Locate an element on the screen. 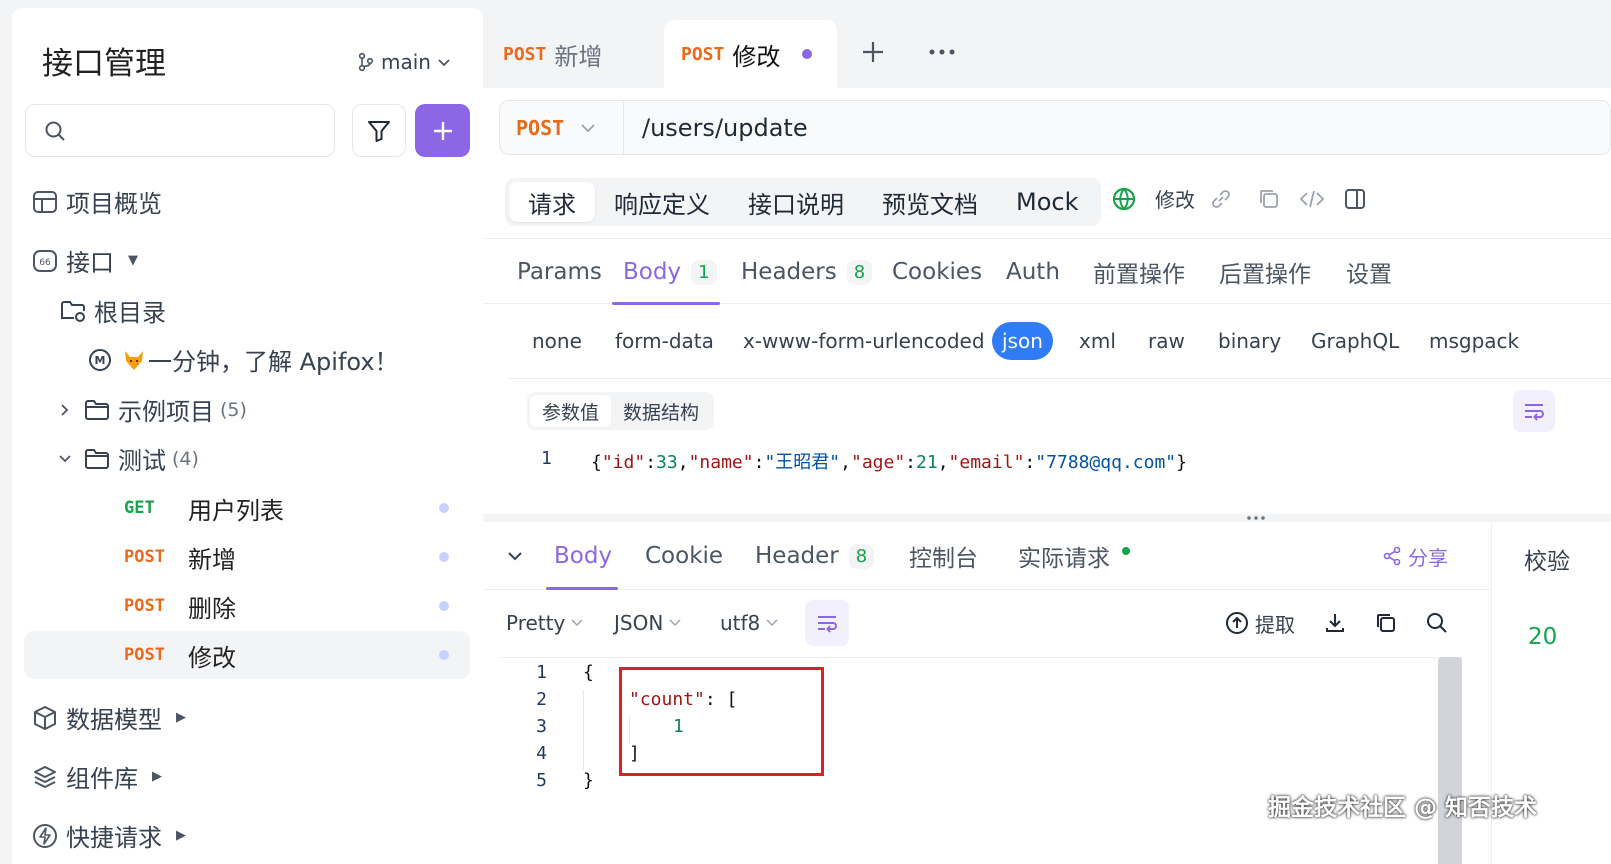  view-values: 参数值 is located at coordinates (571, 411).